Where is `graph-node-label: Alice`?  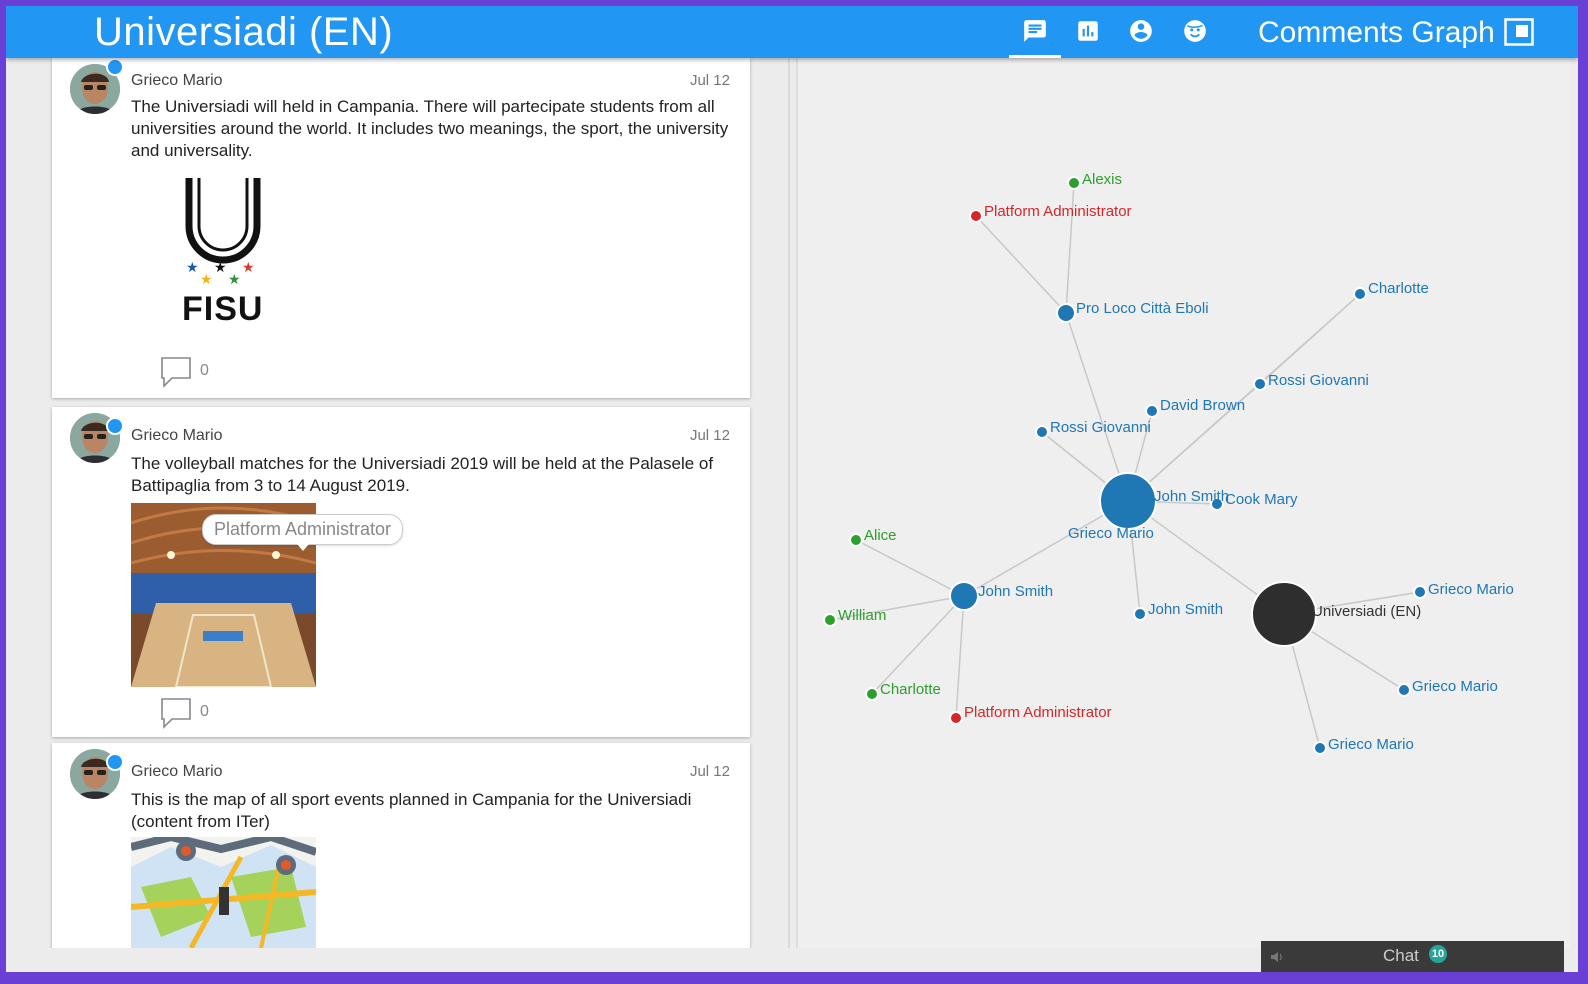
graph-node-label: Alice is located at coordinates (880, 535).